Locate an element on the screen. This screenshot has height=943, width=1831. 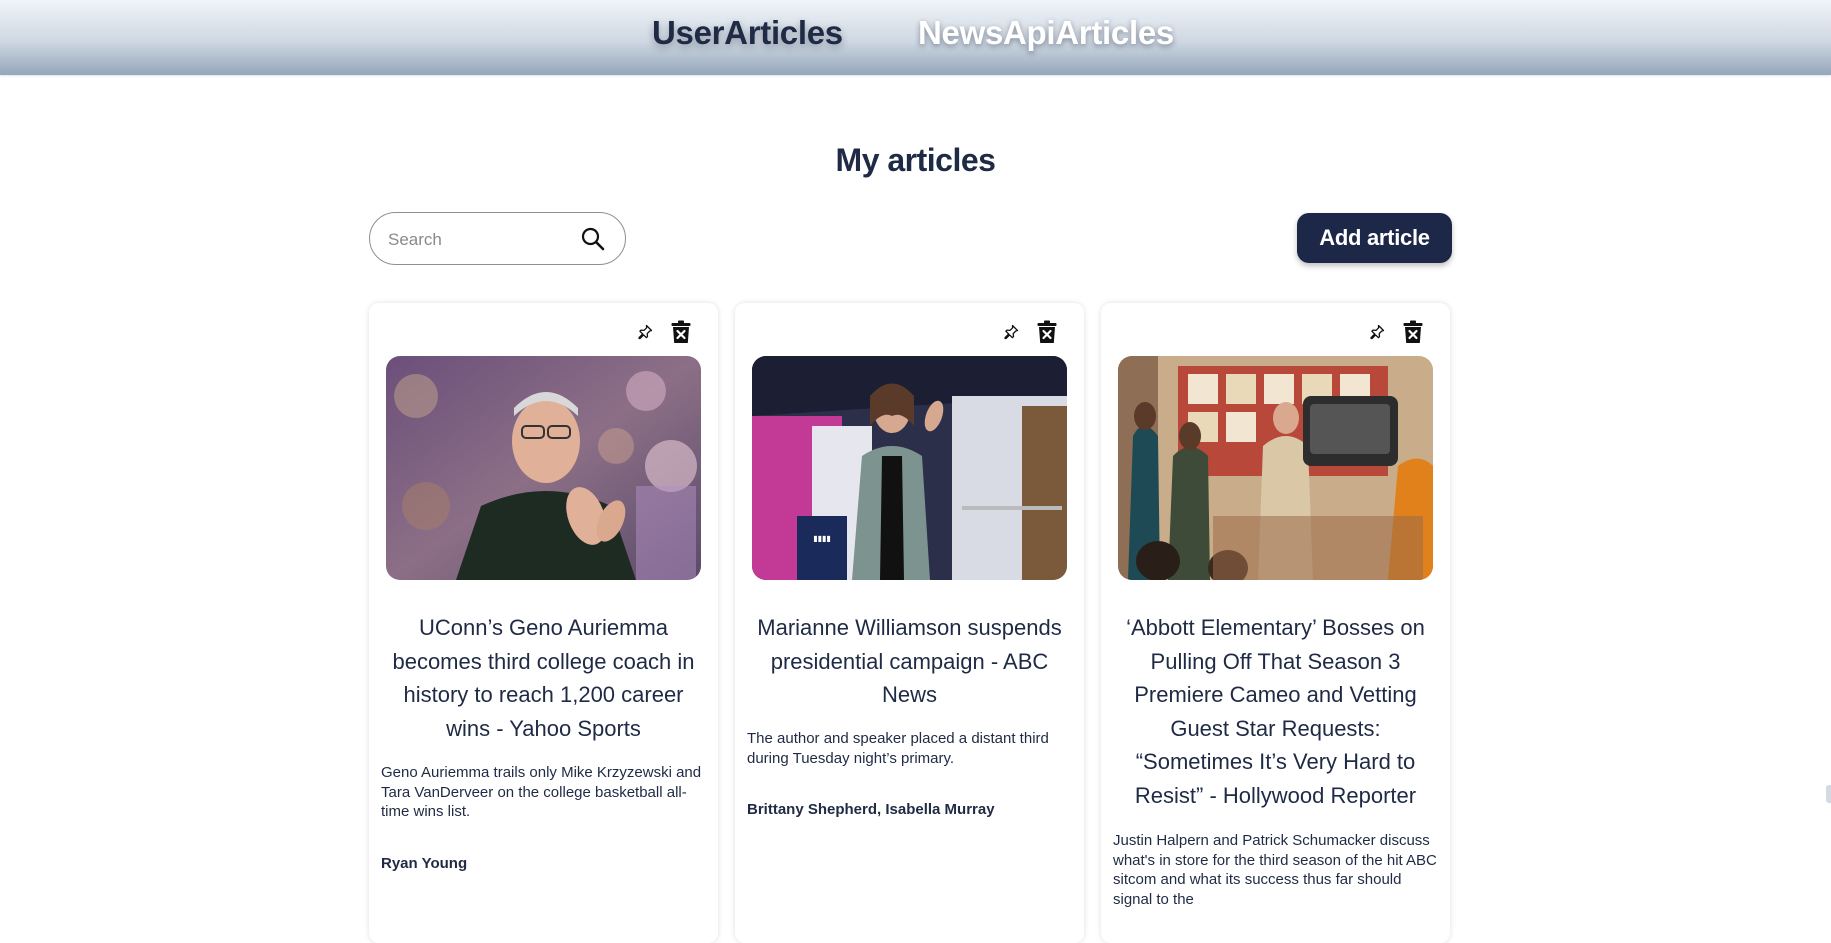
page-title: My articles is located at coordinates (915, 160).